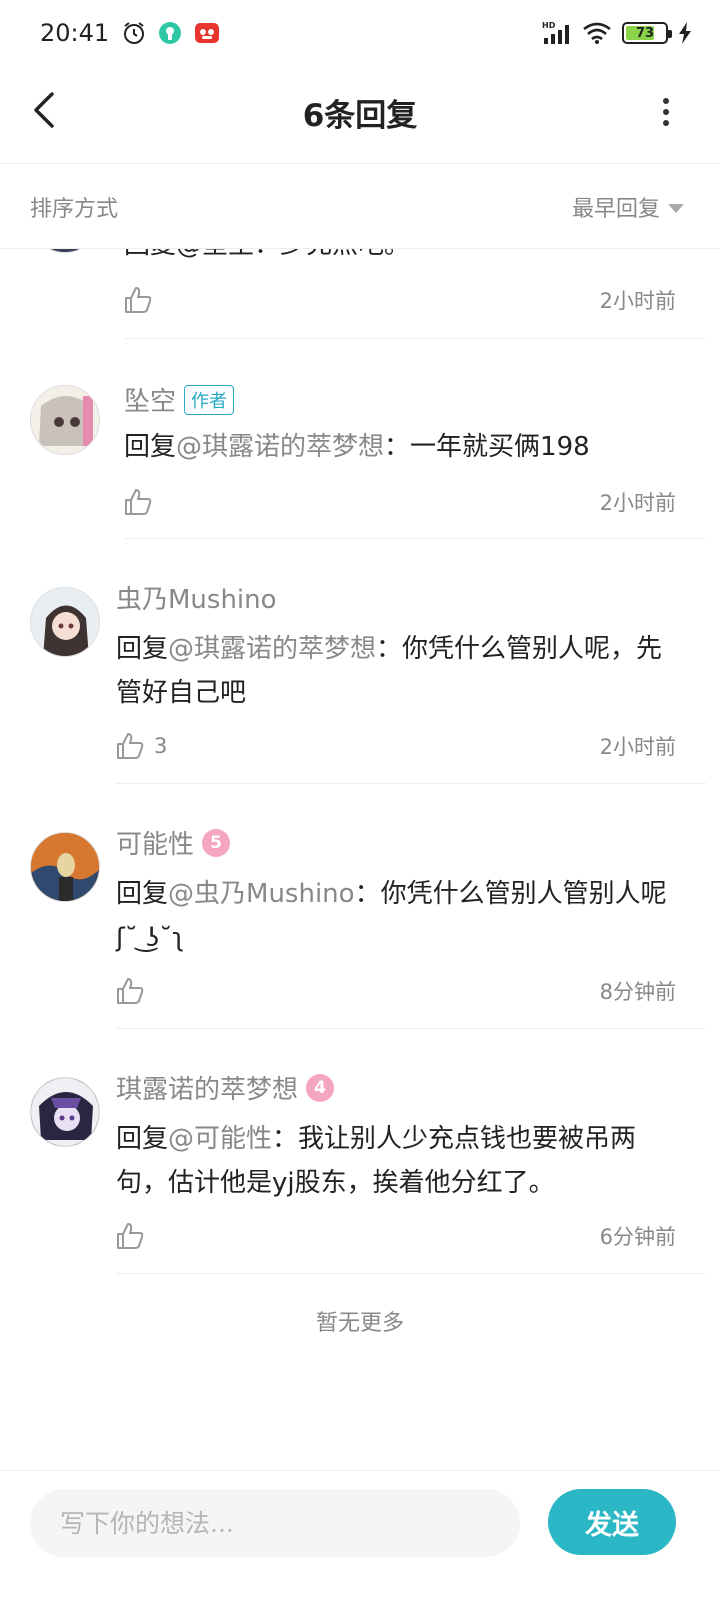 The height and width of the screenshot is (1600, 720). I want to click on reply-time: 6分钟前, so click(637, 1237).